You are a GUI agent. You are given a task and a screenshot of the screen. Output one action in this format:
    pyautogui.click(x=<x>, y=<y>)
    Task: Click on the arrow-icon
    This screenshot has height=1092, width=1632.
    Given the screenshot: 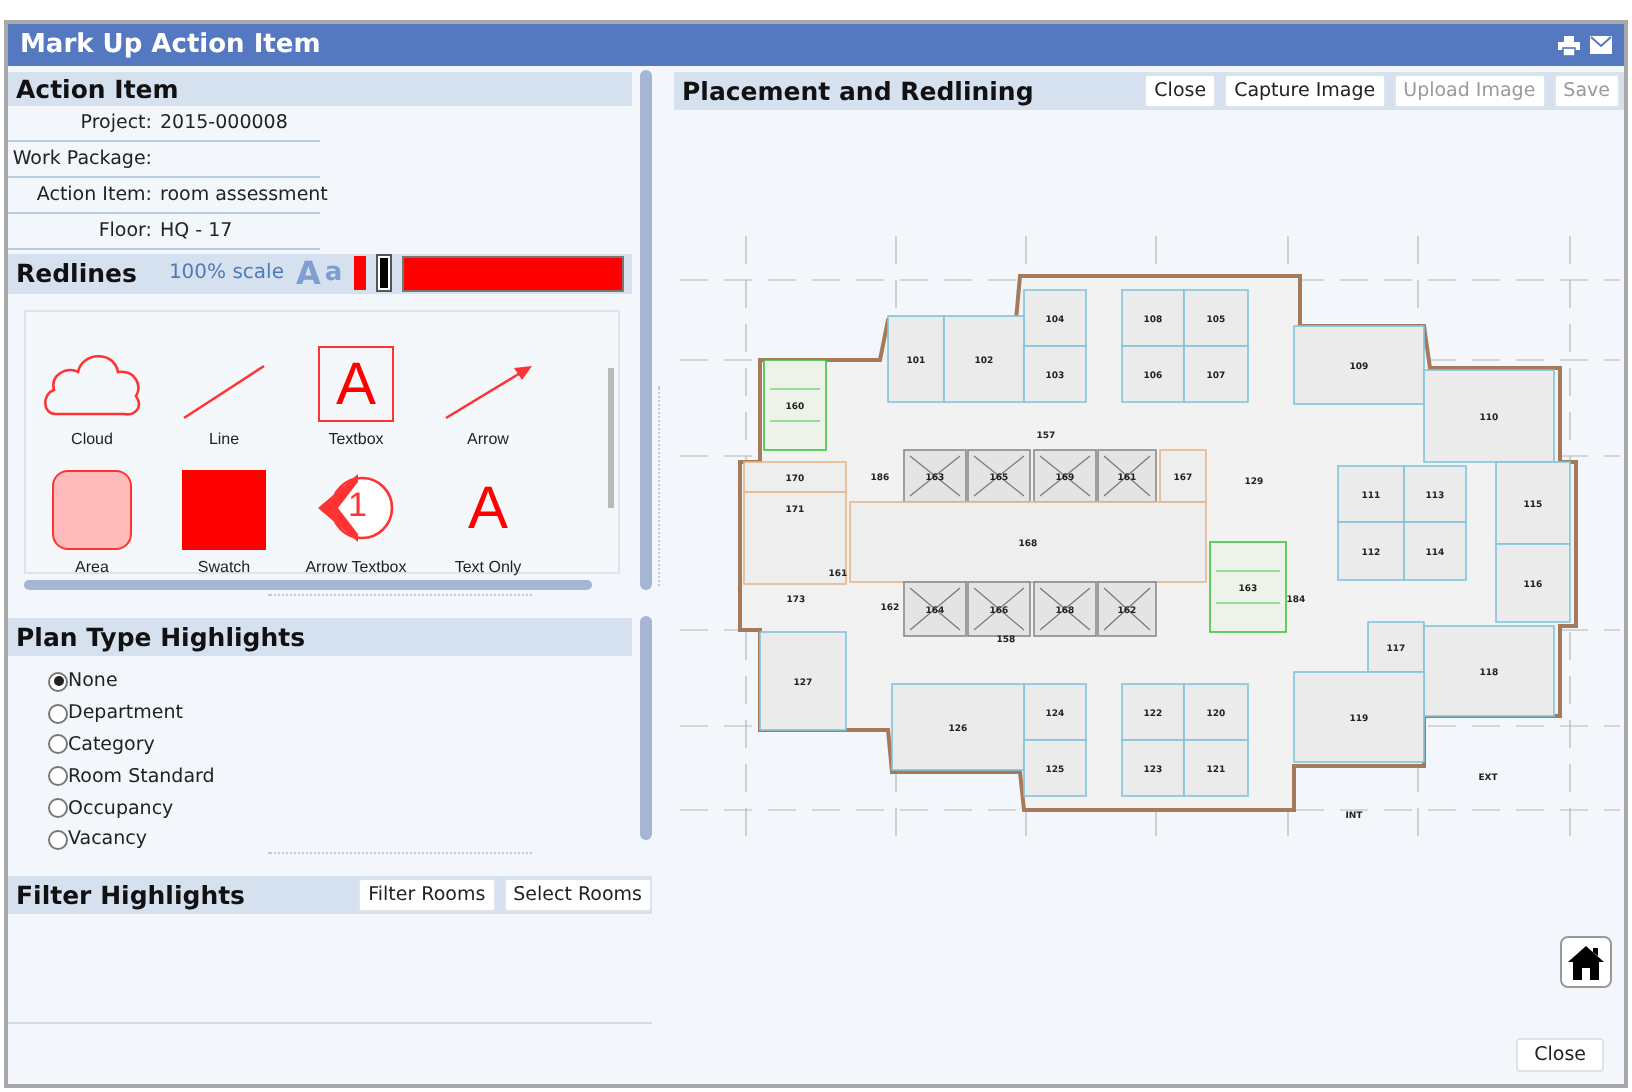 What is the action you would take?
    pyautogui.click(x=488, y=391)
    